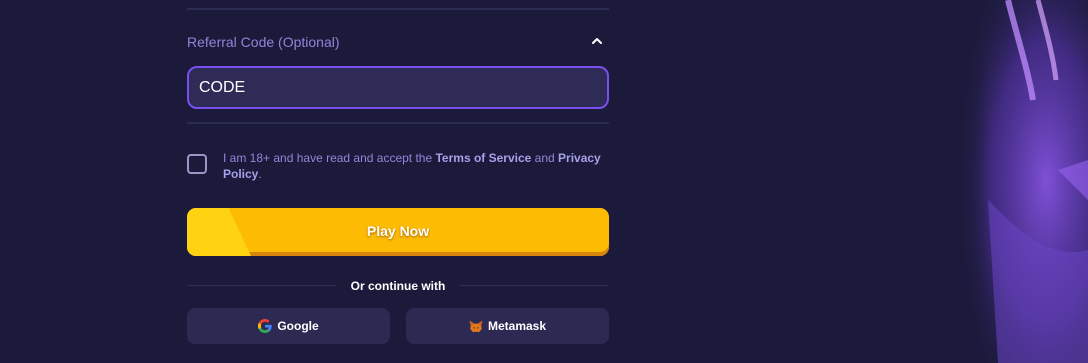  I want to click on play-now-button: Play Now, so click(398, 232).